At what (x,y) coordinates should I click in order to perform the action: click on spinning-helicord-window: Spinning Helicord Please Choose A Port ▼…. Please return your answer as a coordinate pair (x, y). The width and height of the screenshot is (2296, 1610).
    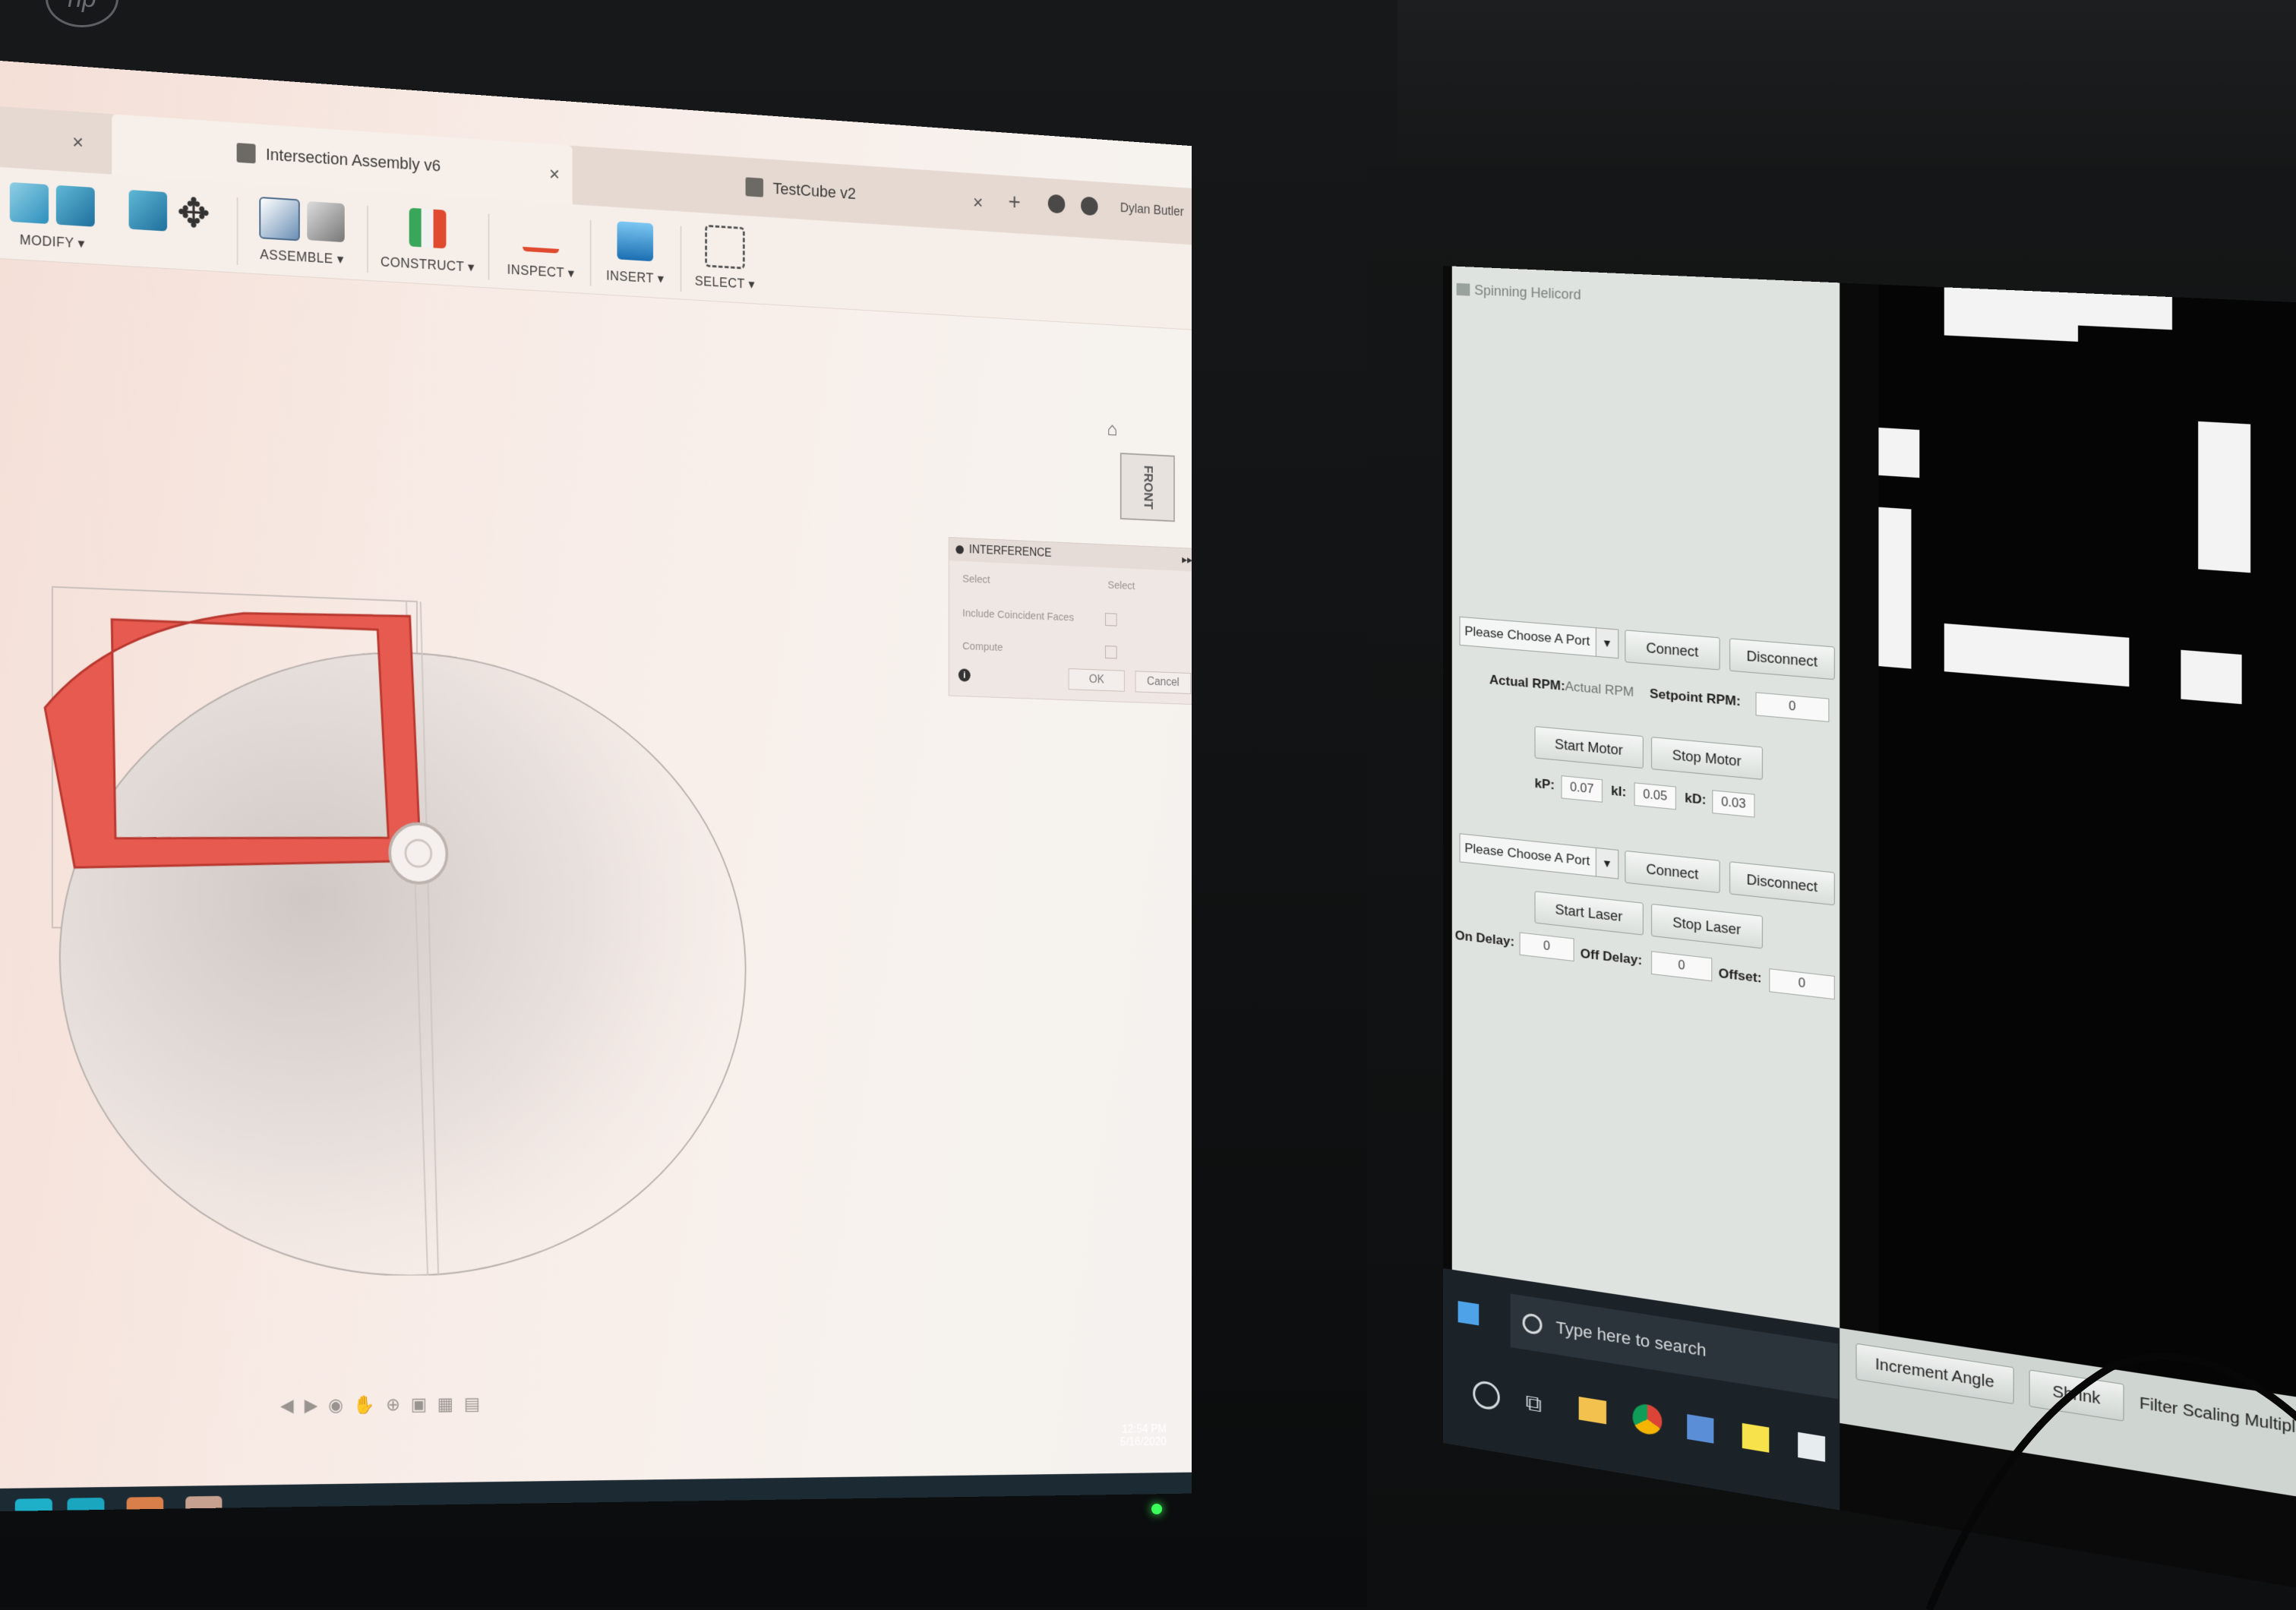
    Looking at the image, I should click on (1645, 797).